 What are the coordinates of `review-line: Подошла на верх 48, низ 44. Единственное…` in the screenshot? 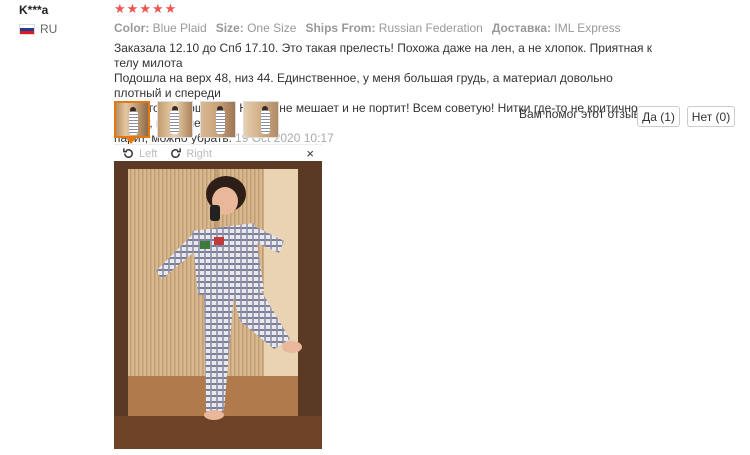 It's located at (363, 85).